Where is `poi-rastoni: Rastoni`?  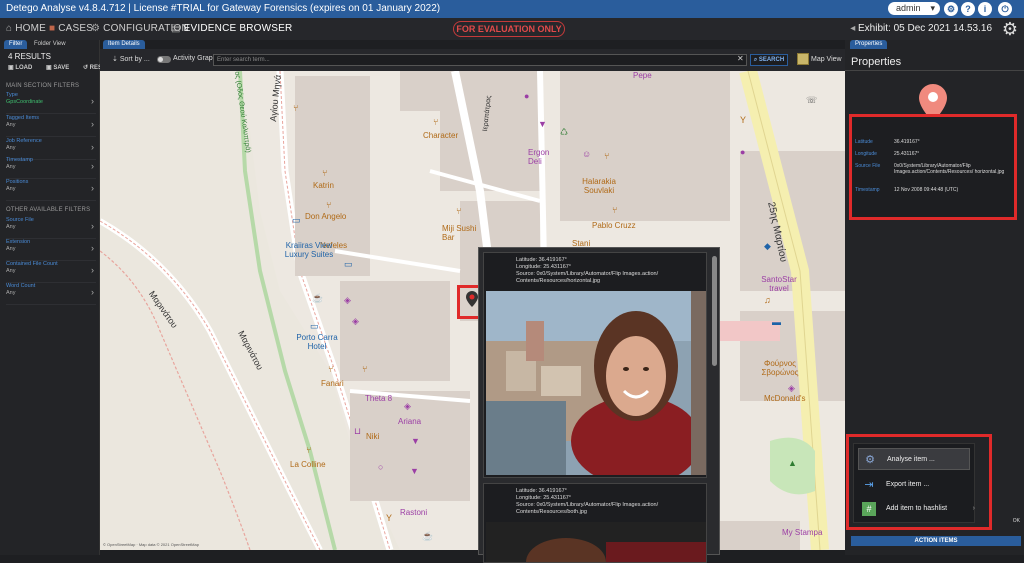
poi-rastoni: Rastoni is located at coordinates (414, 512).